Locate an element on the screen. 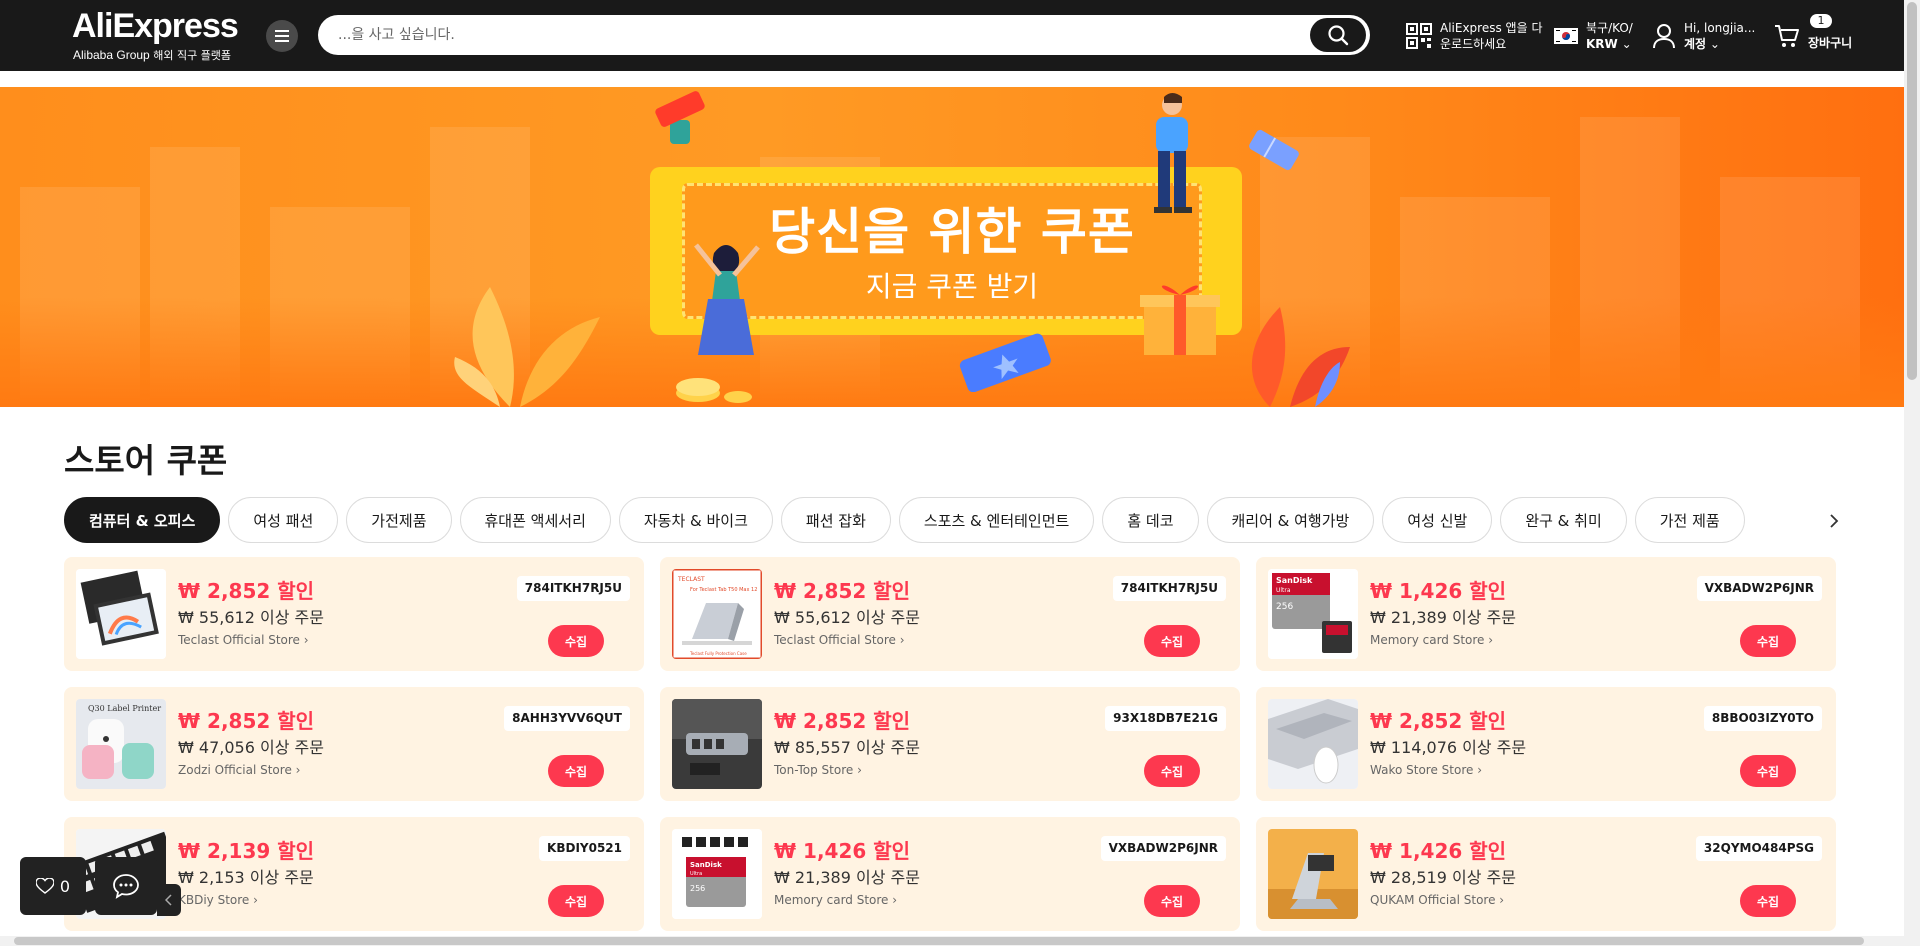 This screenshot has width=1920, height=946. vertical-scrollbar is located at coordinates (1912, 473).